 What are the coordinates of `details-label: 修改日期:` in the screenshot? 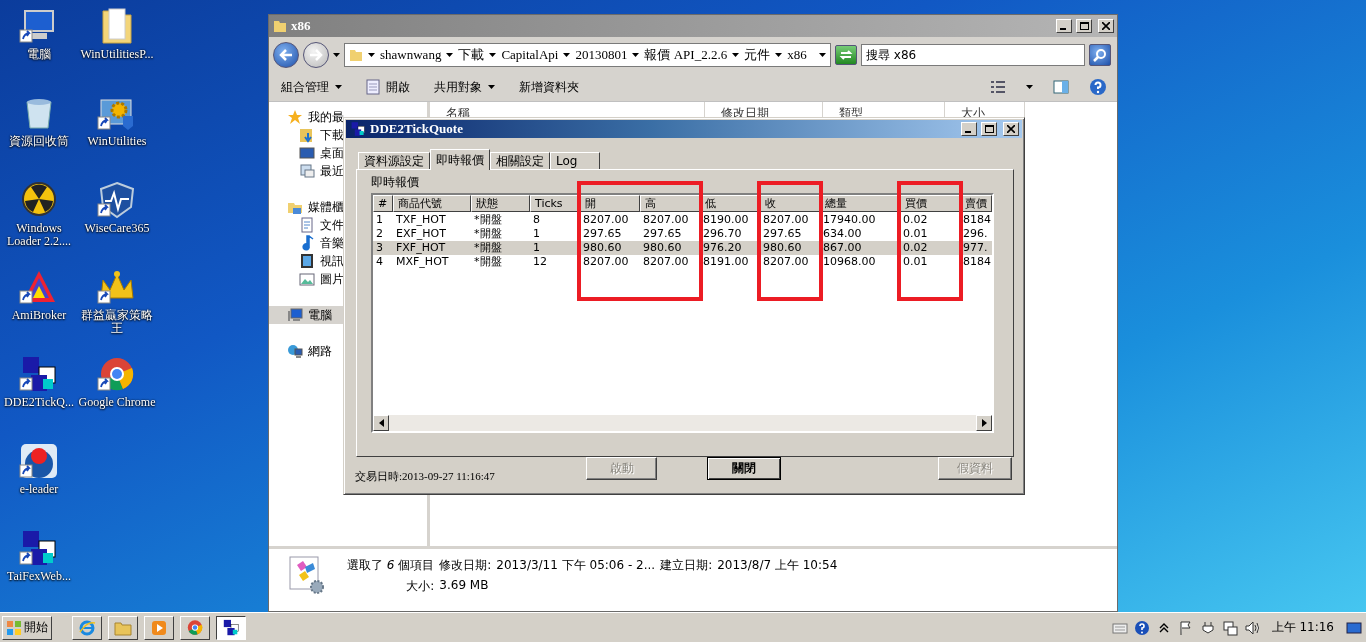 It's located at (465, 565).